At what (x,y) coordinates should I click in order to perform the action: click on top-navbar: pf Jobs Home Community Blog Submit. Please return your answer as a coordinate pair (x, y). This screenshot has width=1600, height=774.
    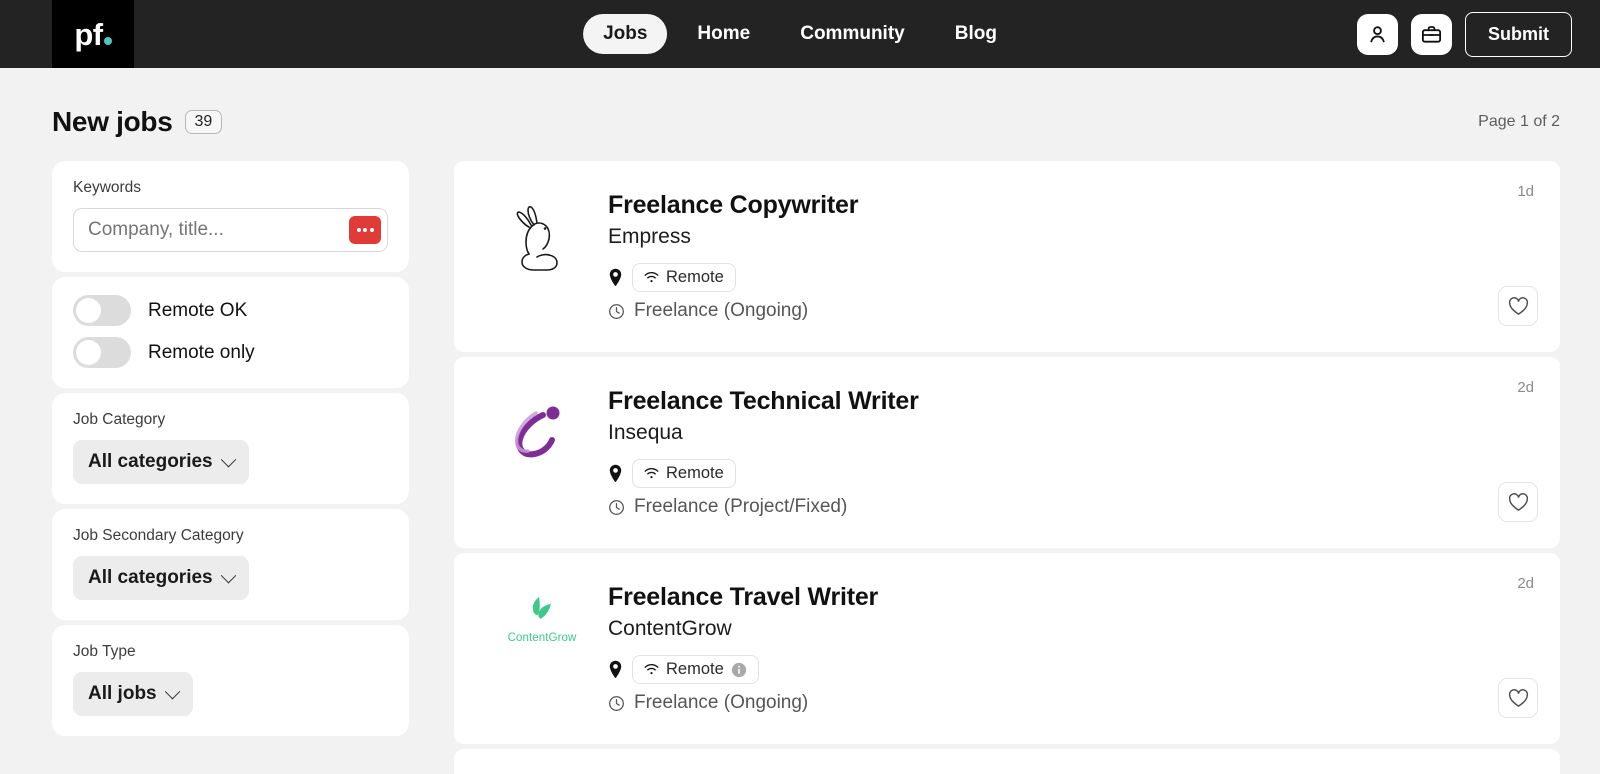
    Looking at the image, I should click on (800, 34).